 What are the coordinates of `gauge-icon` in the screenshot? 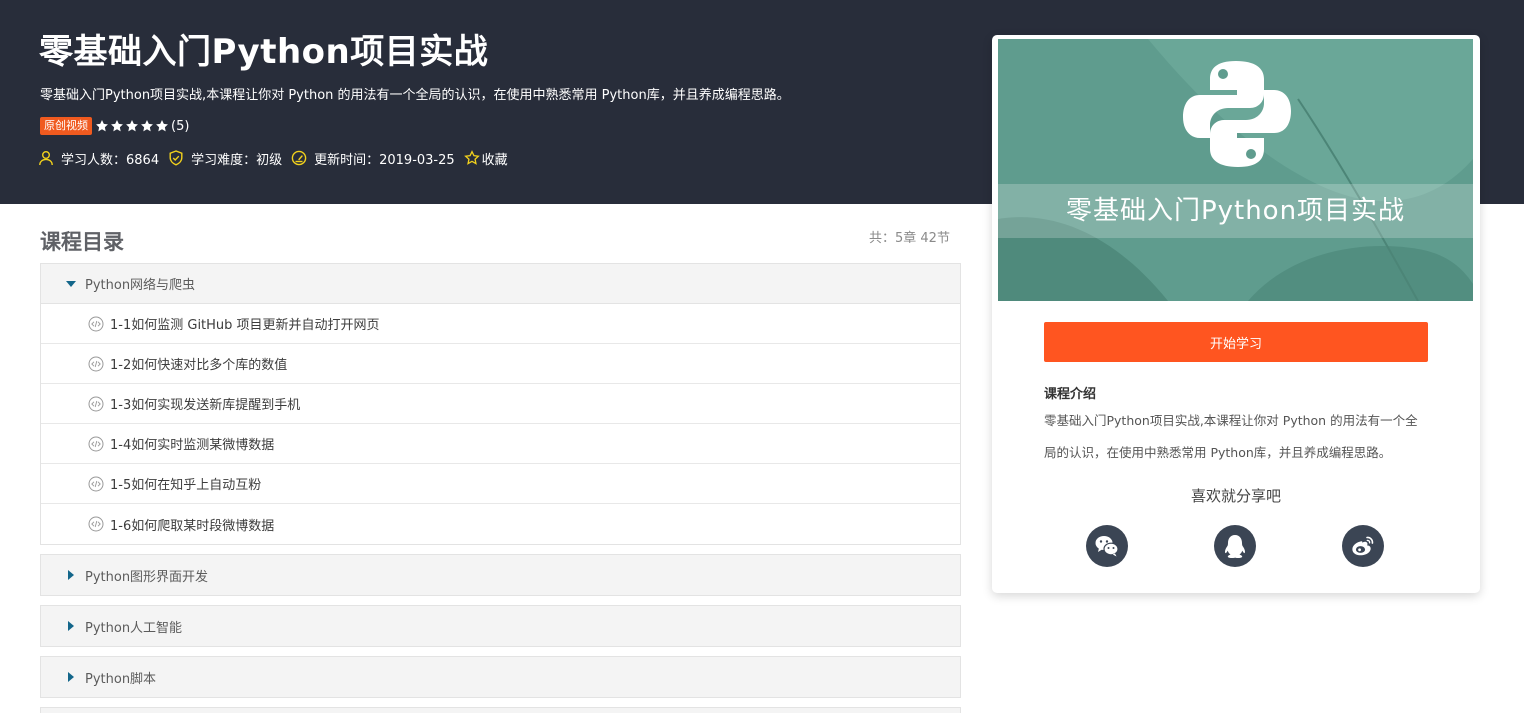 It's located at (299, 158).